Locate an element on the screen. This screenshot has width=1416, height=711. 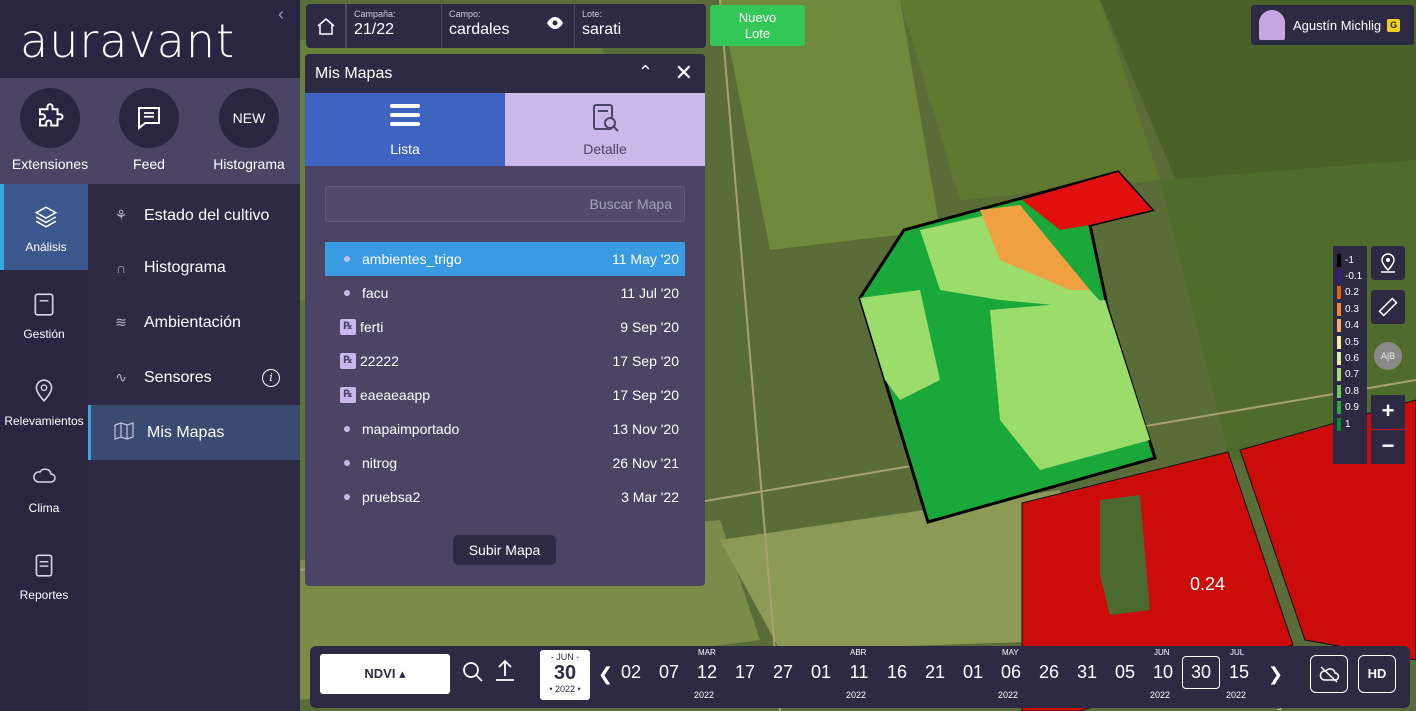
submenu-sensores: ∿ Sensores i is located at coordinates (194, 377).